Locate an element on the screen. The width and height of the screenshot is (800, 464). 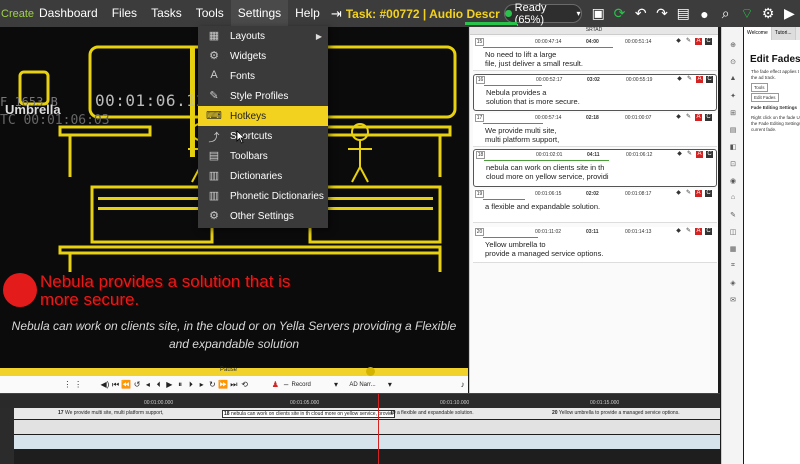
undo-icon: ↶ is located at coordinates (640, 13).